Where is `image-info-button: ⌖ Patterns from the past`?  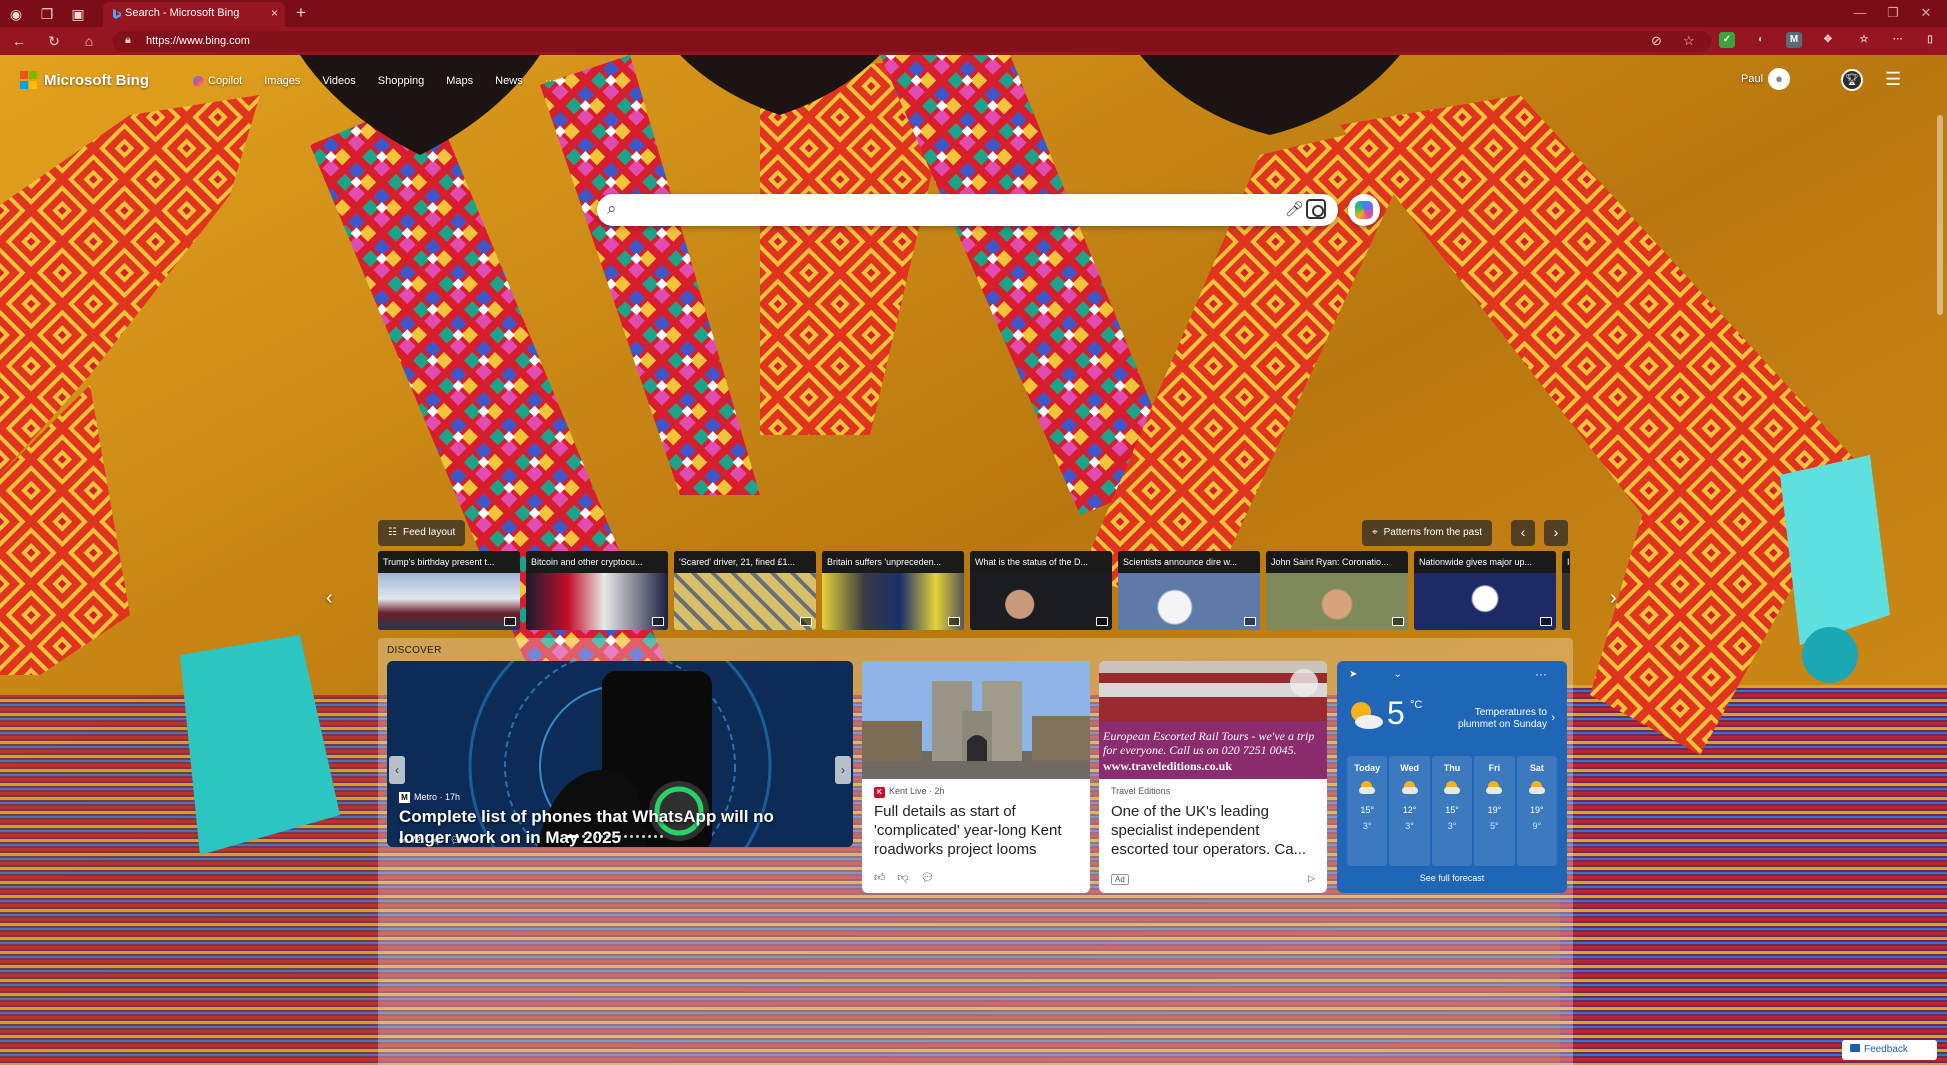
image-info-button: ⌖ Patterns from the past is located at coordinates (1427, 533).